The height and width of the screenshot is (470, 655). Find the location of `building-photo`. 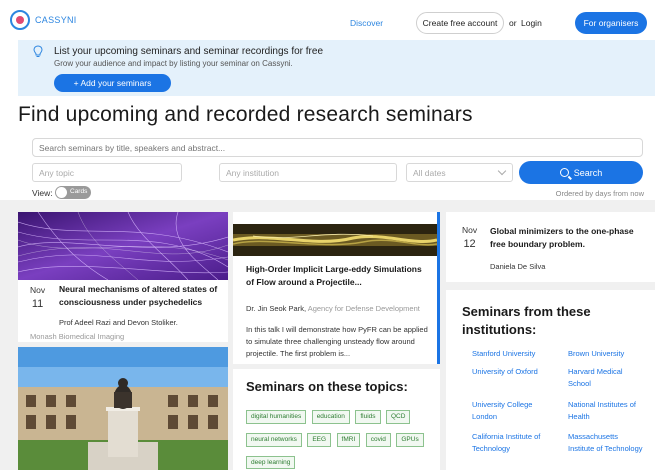

building-photo is located at coordinates (123, 408).